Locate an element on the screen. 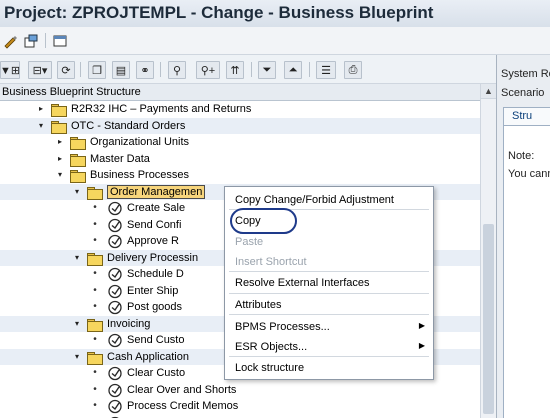 This screenshot has height=418, width=550. menu-item-label: Paste is located at coordinates (249, 242).